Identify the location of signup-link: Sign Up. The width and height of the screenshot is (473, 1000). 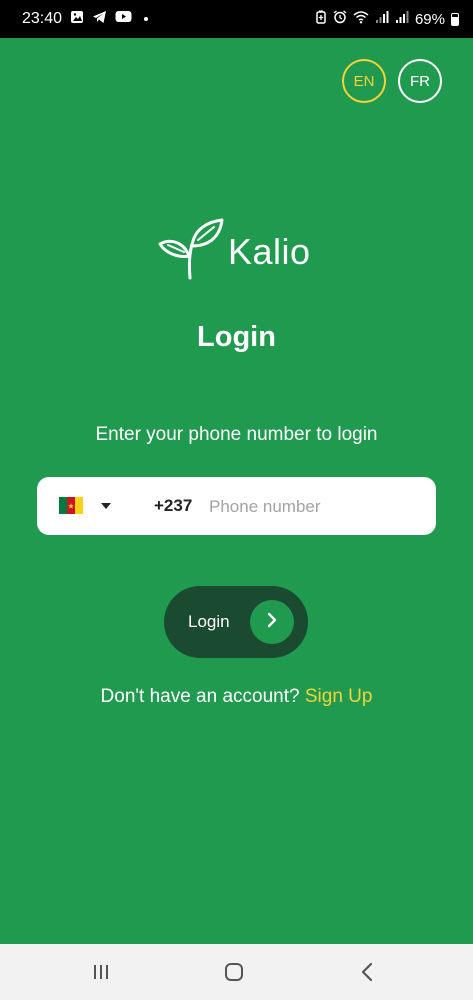
(339, 696).